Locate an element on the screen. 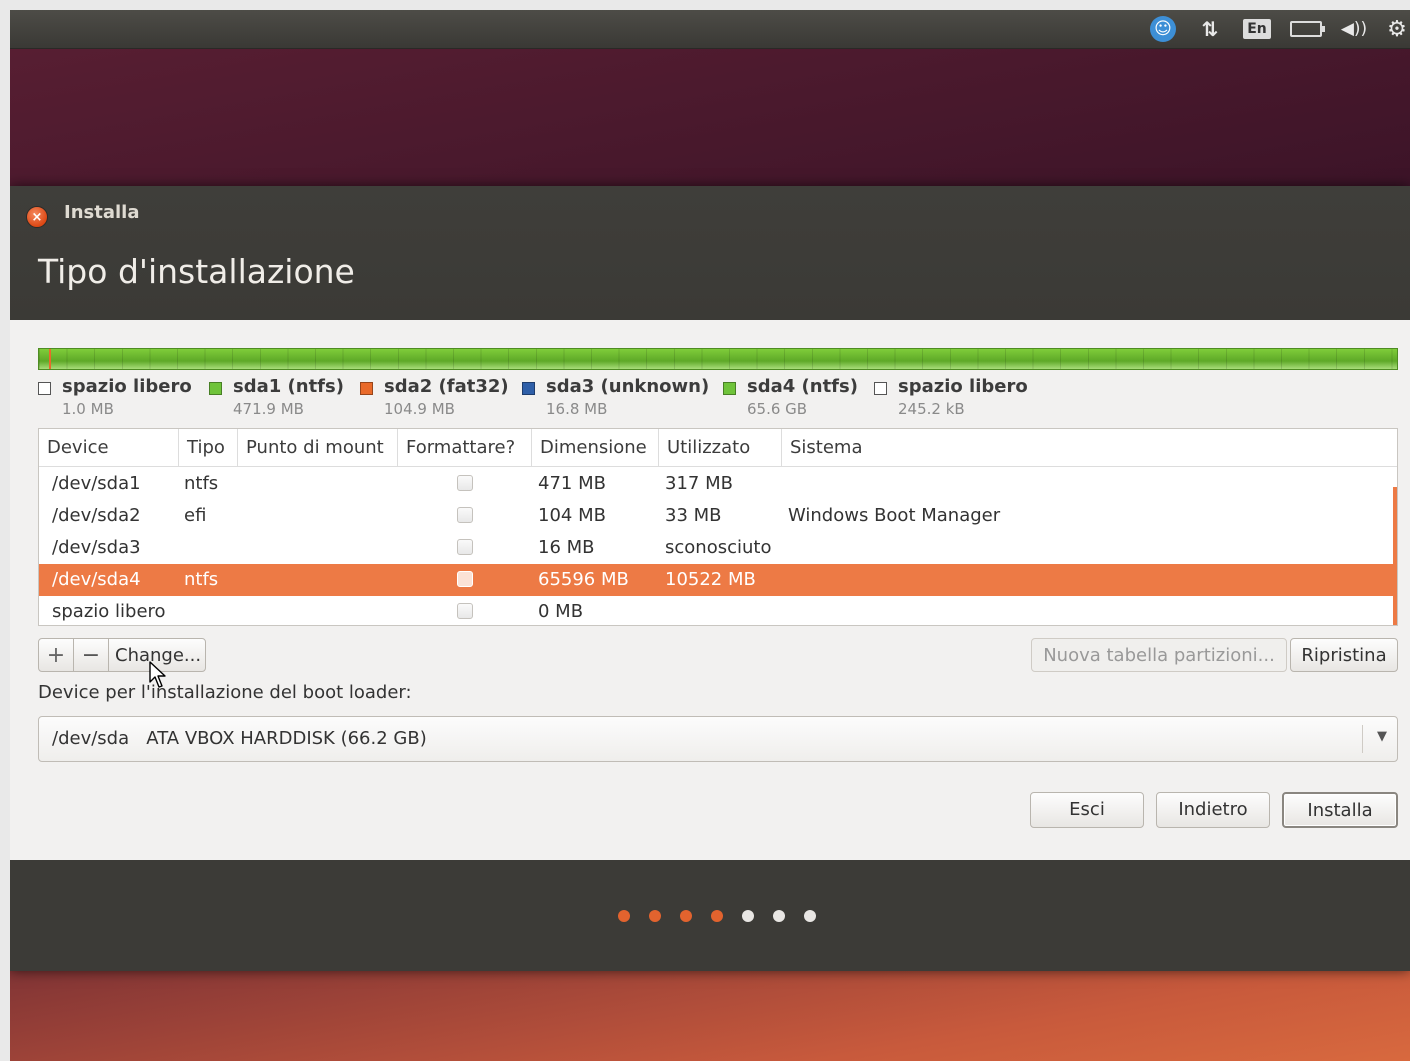 This screenshot has height=1061, width=1410. install-button: Installa is located at coordinates (1340, 810).